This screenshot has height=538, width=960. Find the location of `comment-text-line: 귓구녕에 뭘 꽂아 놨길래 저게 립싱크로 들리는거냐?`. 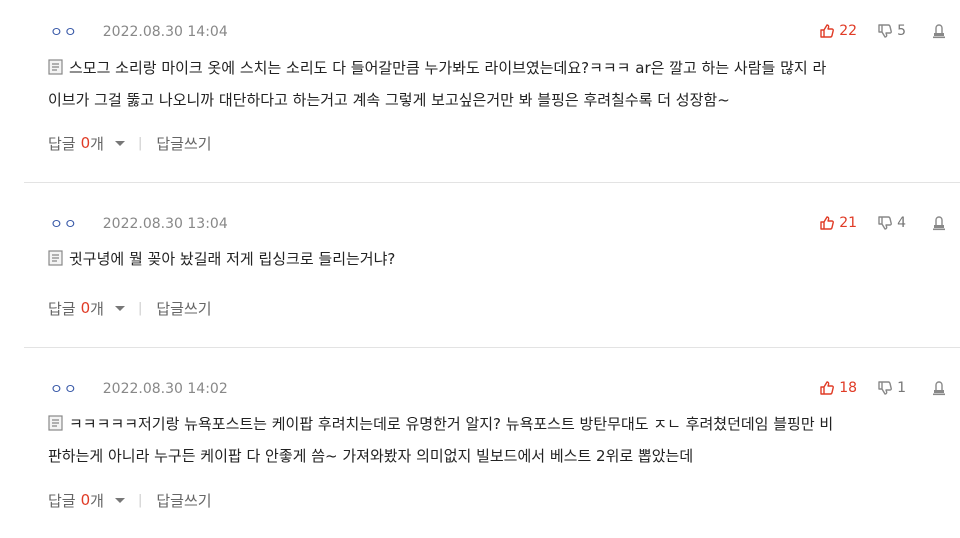

comment-text-line: 귓구녕에 뭘 꽂아 놨길래 저게 립싱크로 들리는거냐? is located at coordinates (495, 259).